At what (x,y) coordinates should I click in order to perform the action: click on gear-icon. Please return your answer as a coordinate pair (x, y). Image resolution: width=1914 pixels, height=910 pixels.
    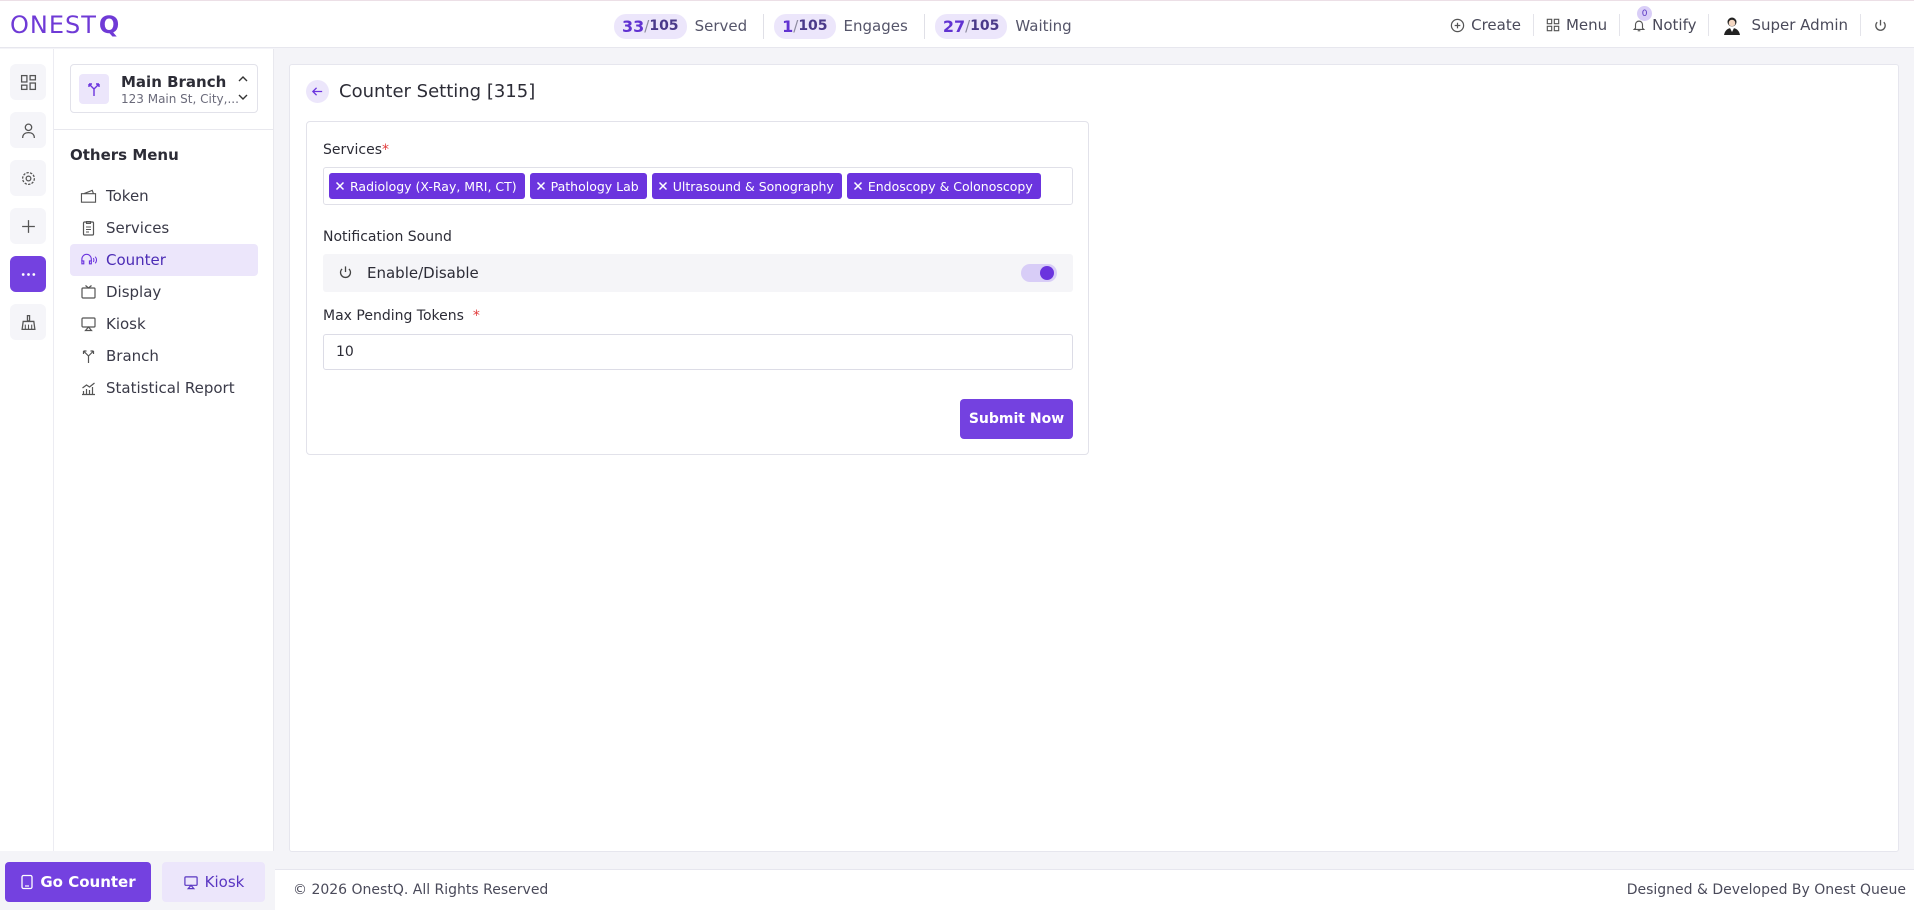
    Looking at the image, I should click on (28, 178).